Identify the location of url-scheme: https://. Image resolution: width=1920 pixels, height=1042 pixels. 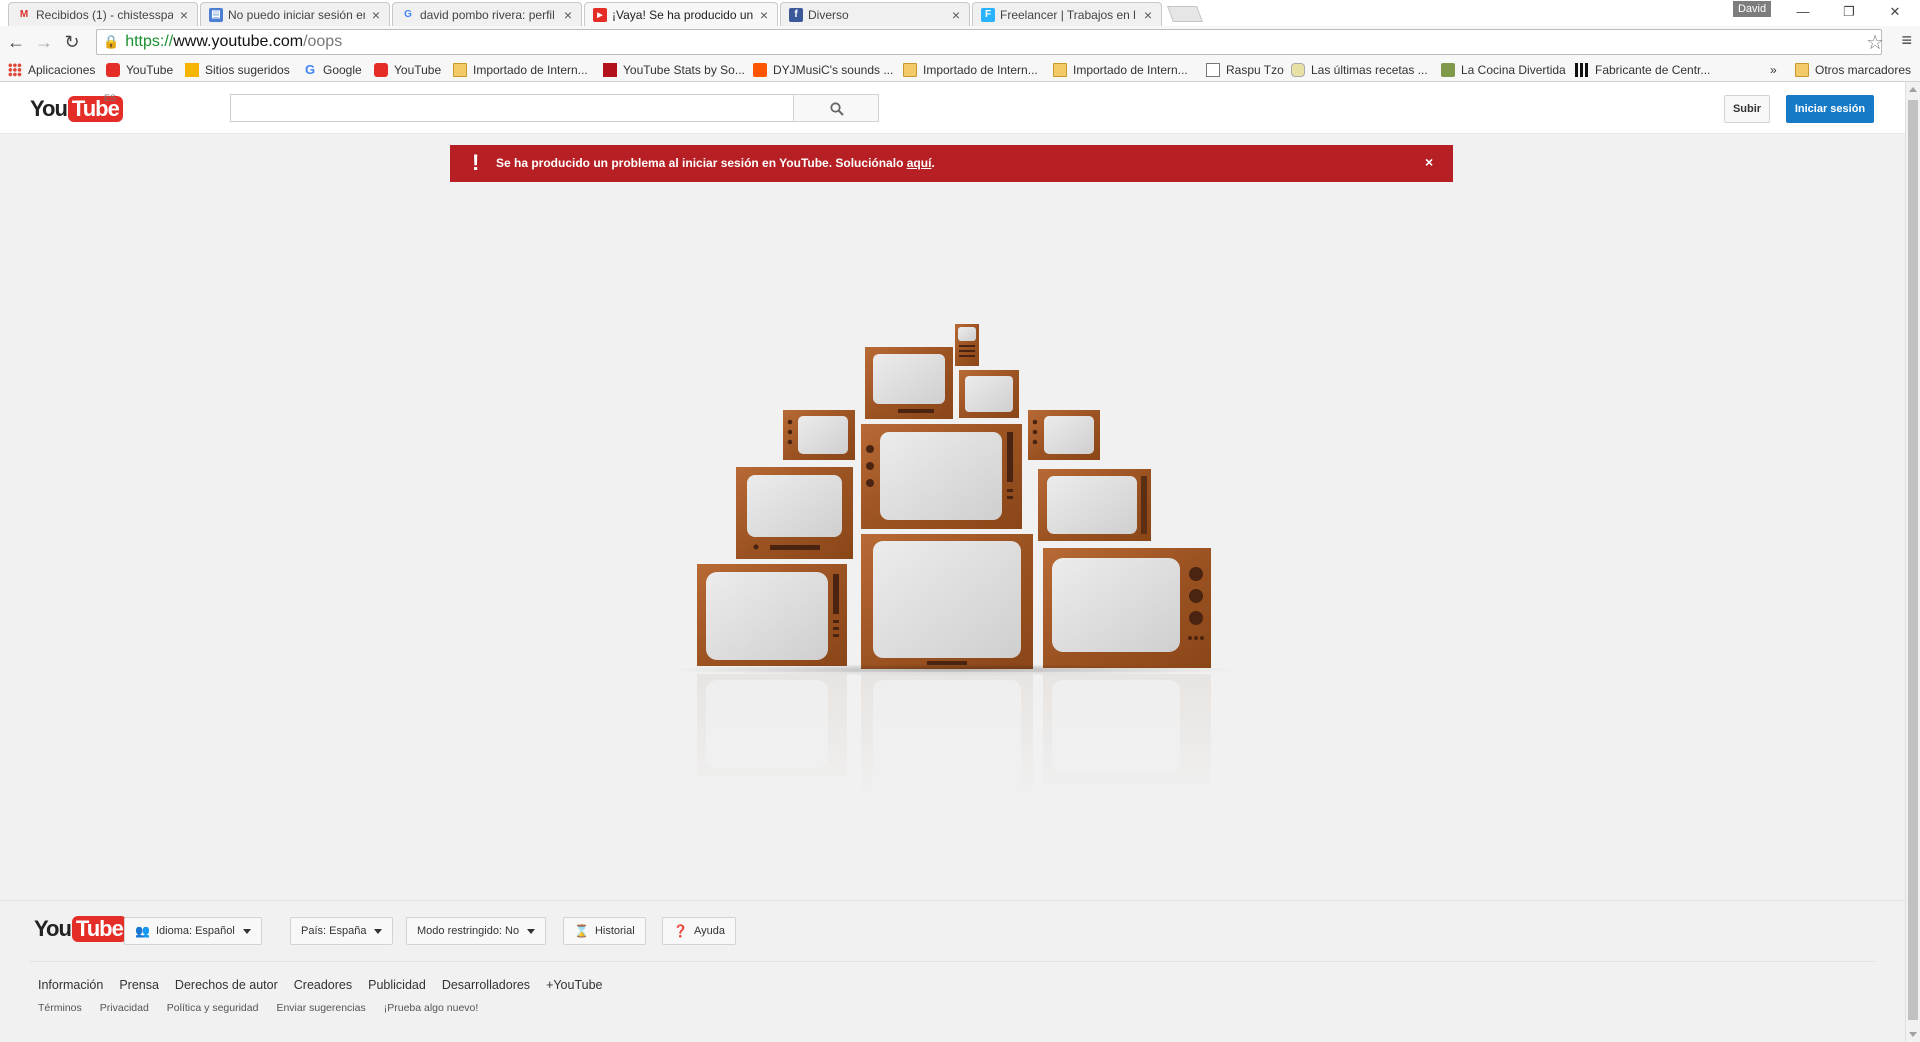
(149, 41).